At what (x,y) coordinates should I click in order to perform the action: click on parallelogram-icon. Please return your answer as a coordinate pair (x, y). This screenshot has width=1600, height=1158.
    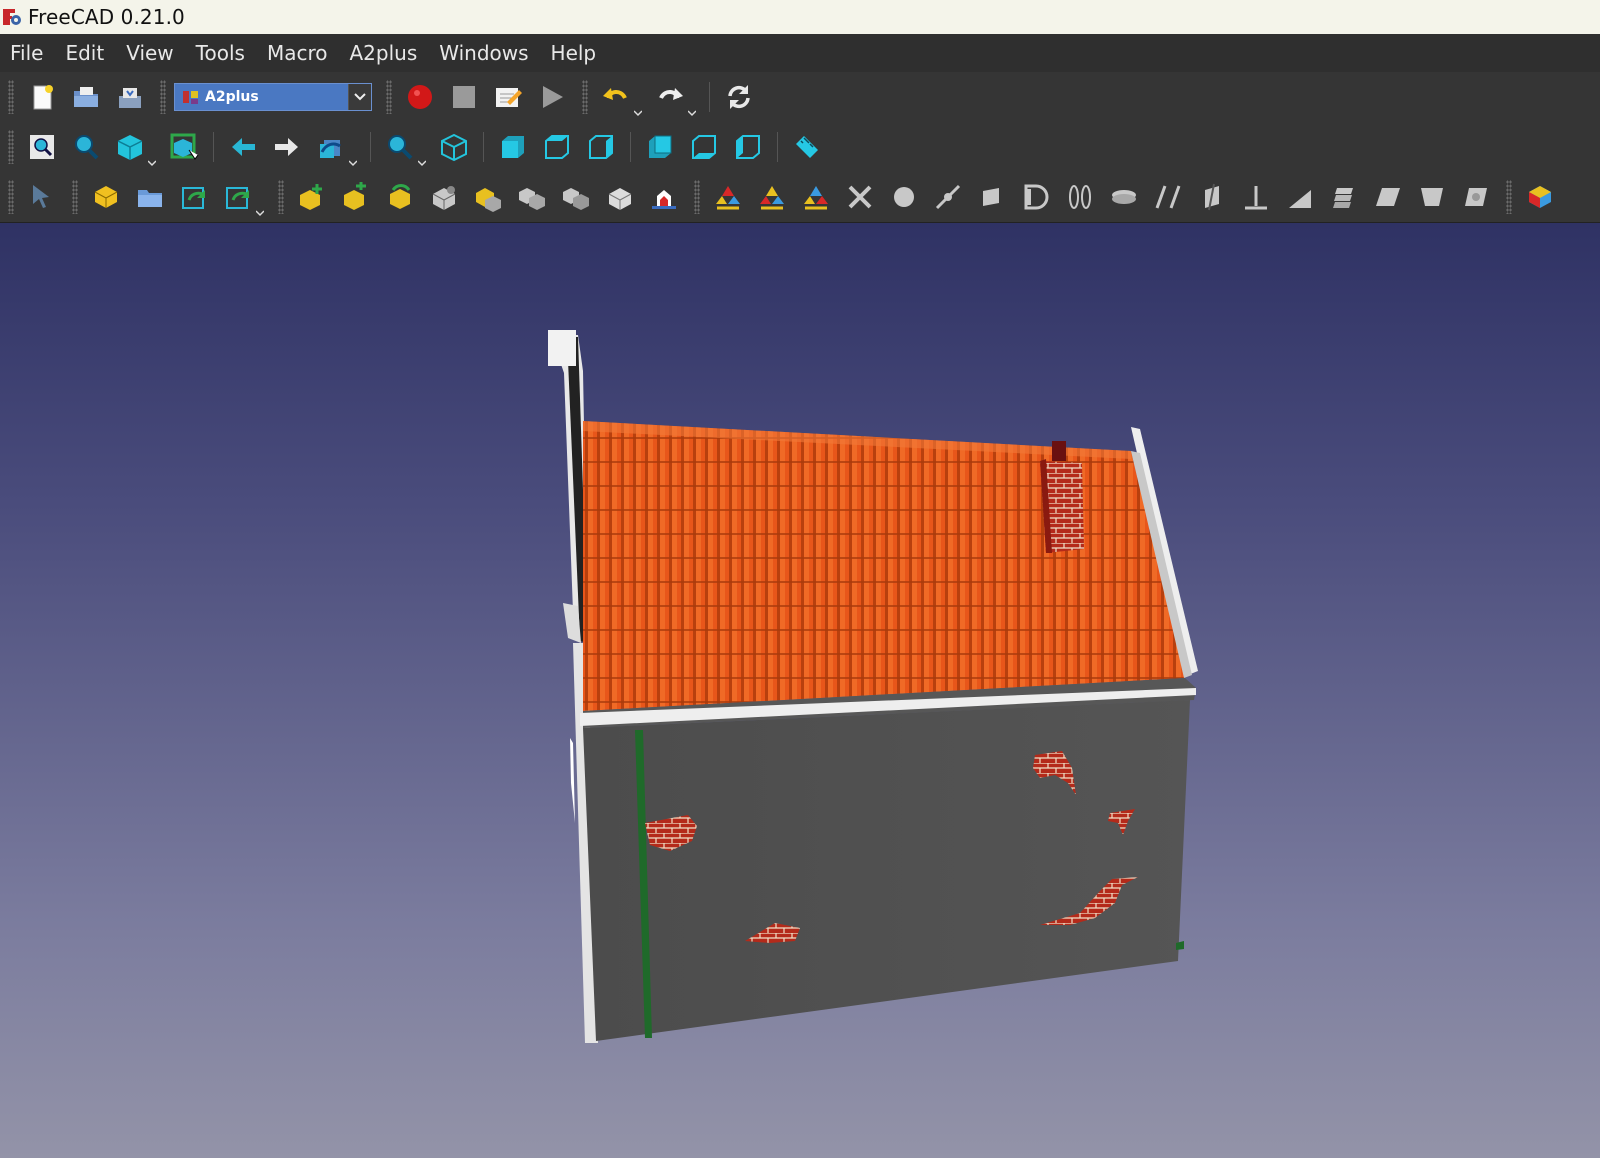
    Looking at the image, I should click on (1388, 197).